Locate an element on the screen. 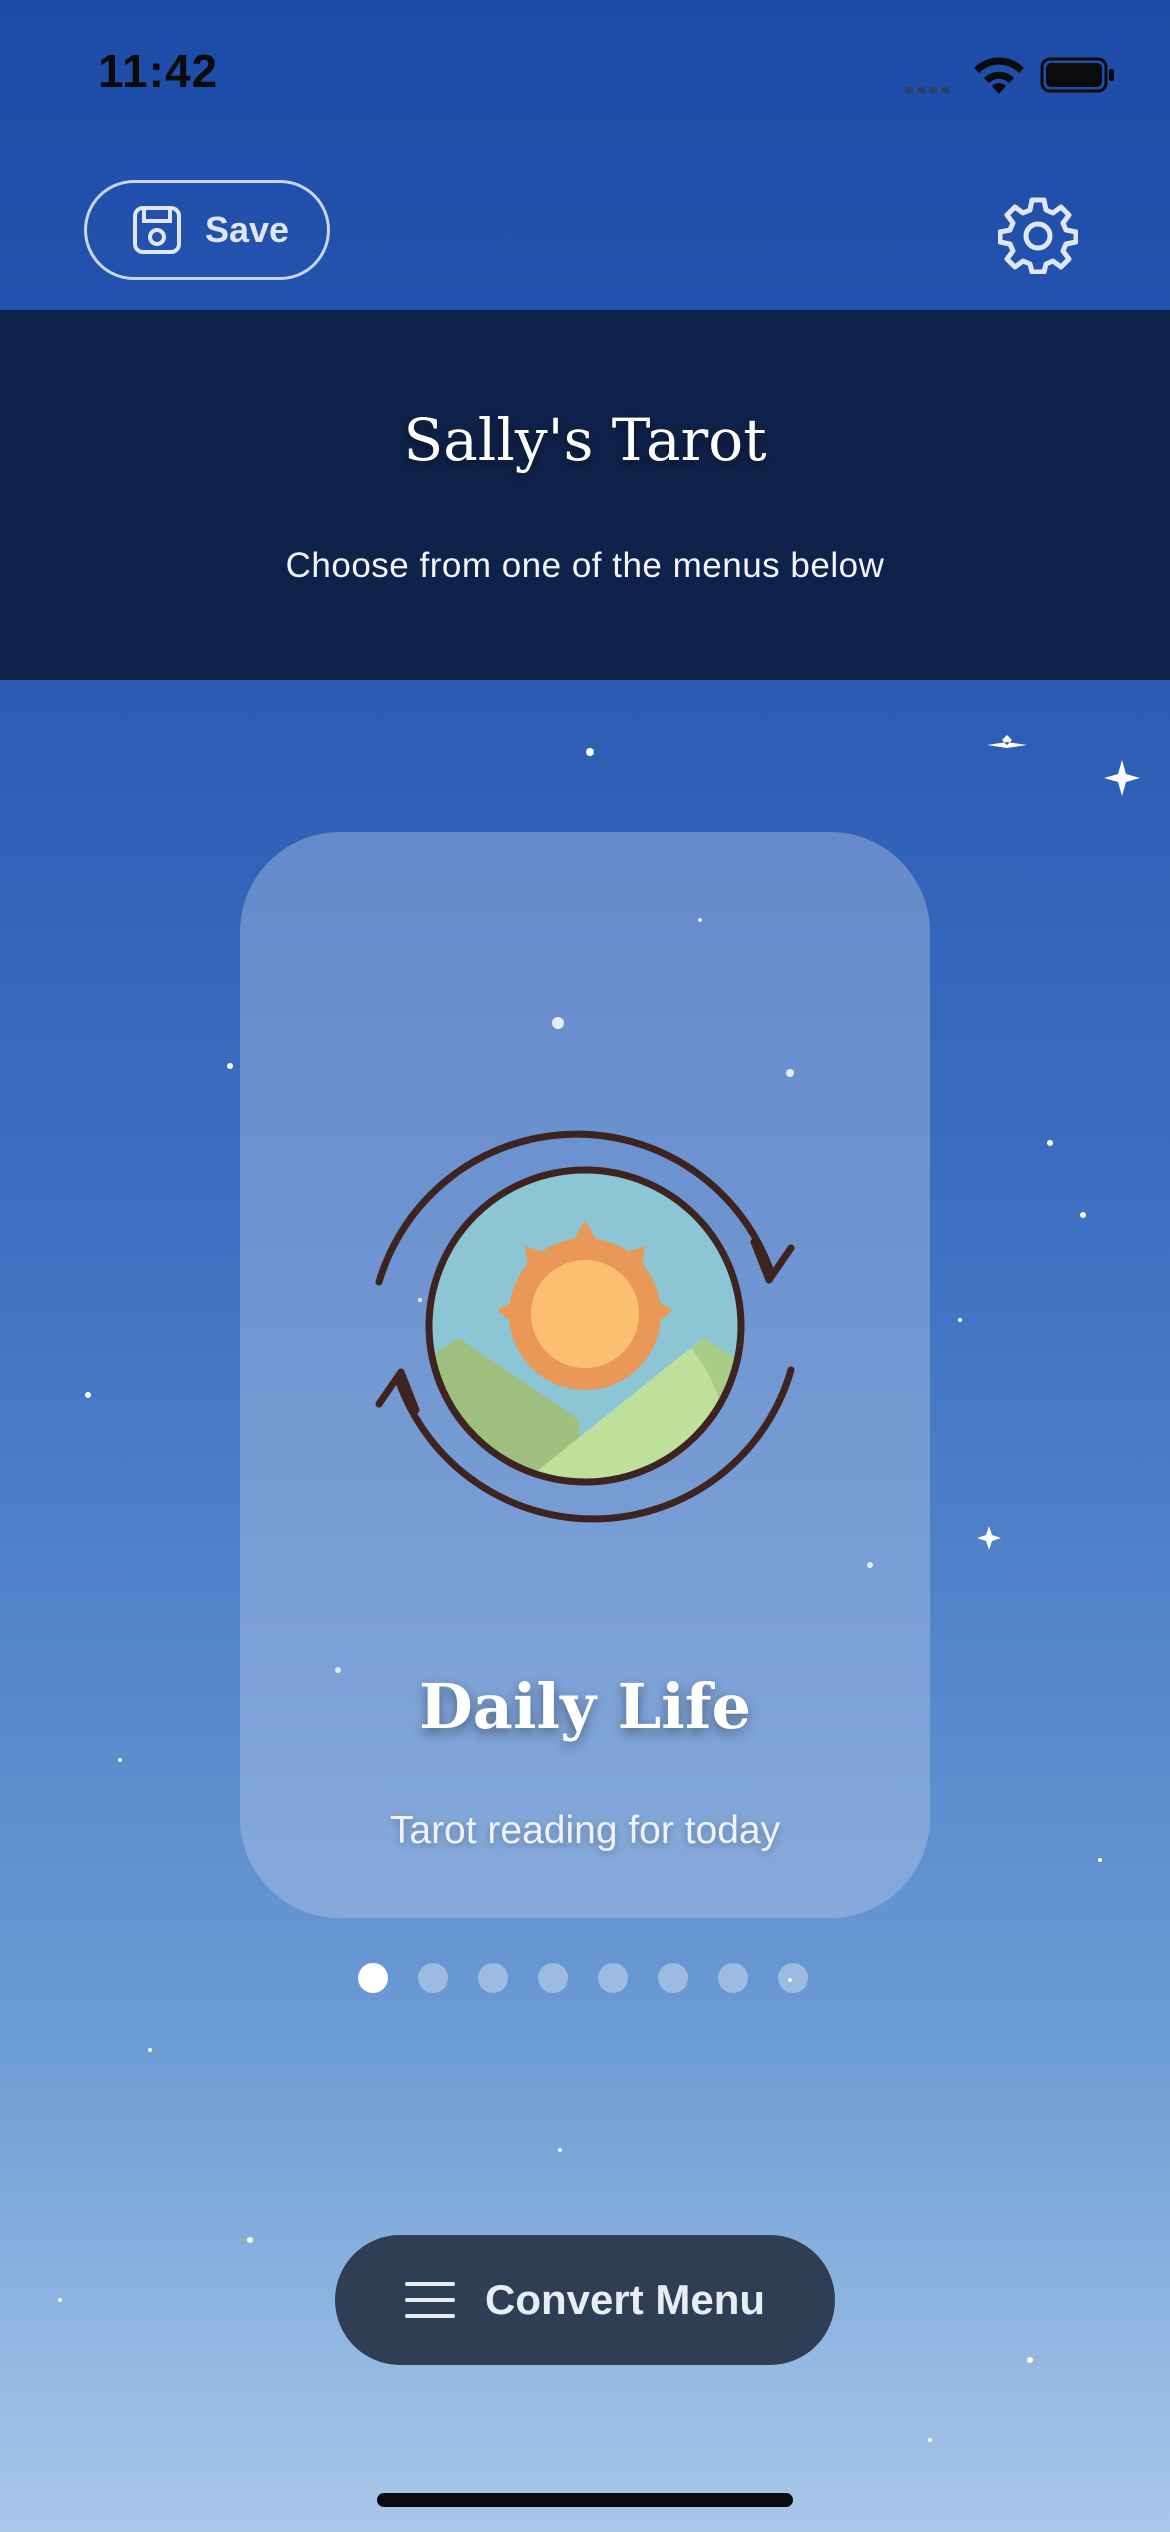 The image size is (1170, 2532). battery-icon is located at coordinates (1077, 75).